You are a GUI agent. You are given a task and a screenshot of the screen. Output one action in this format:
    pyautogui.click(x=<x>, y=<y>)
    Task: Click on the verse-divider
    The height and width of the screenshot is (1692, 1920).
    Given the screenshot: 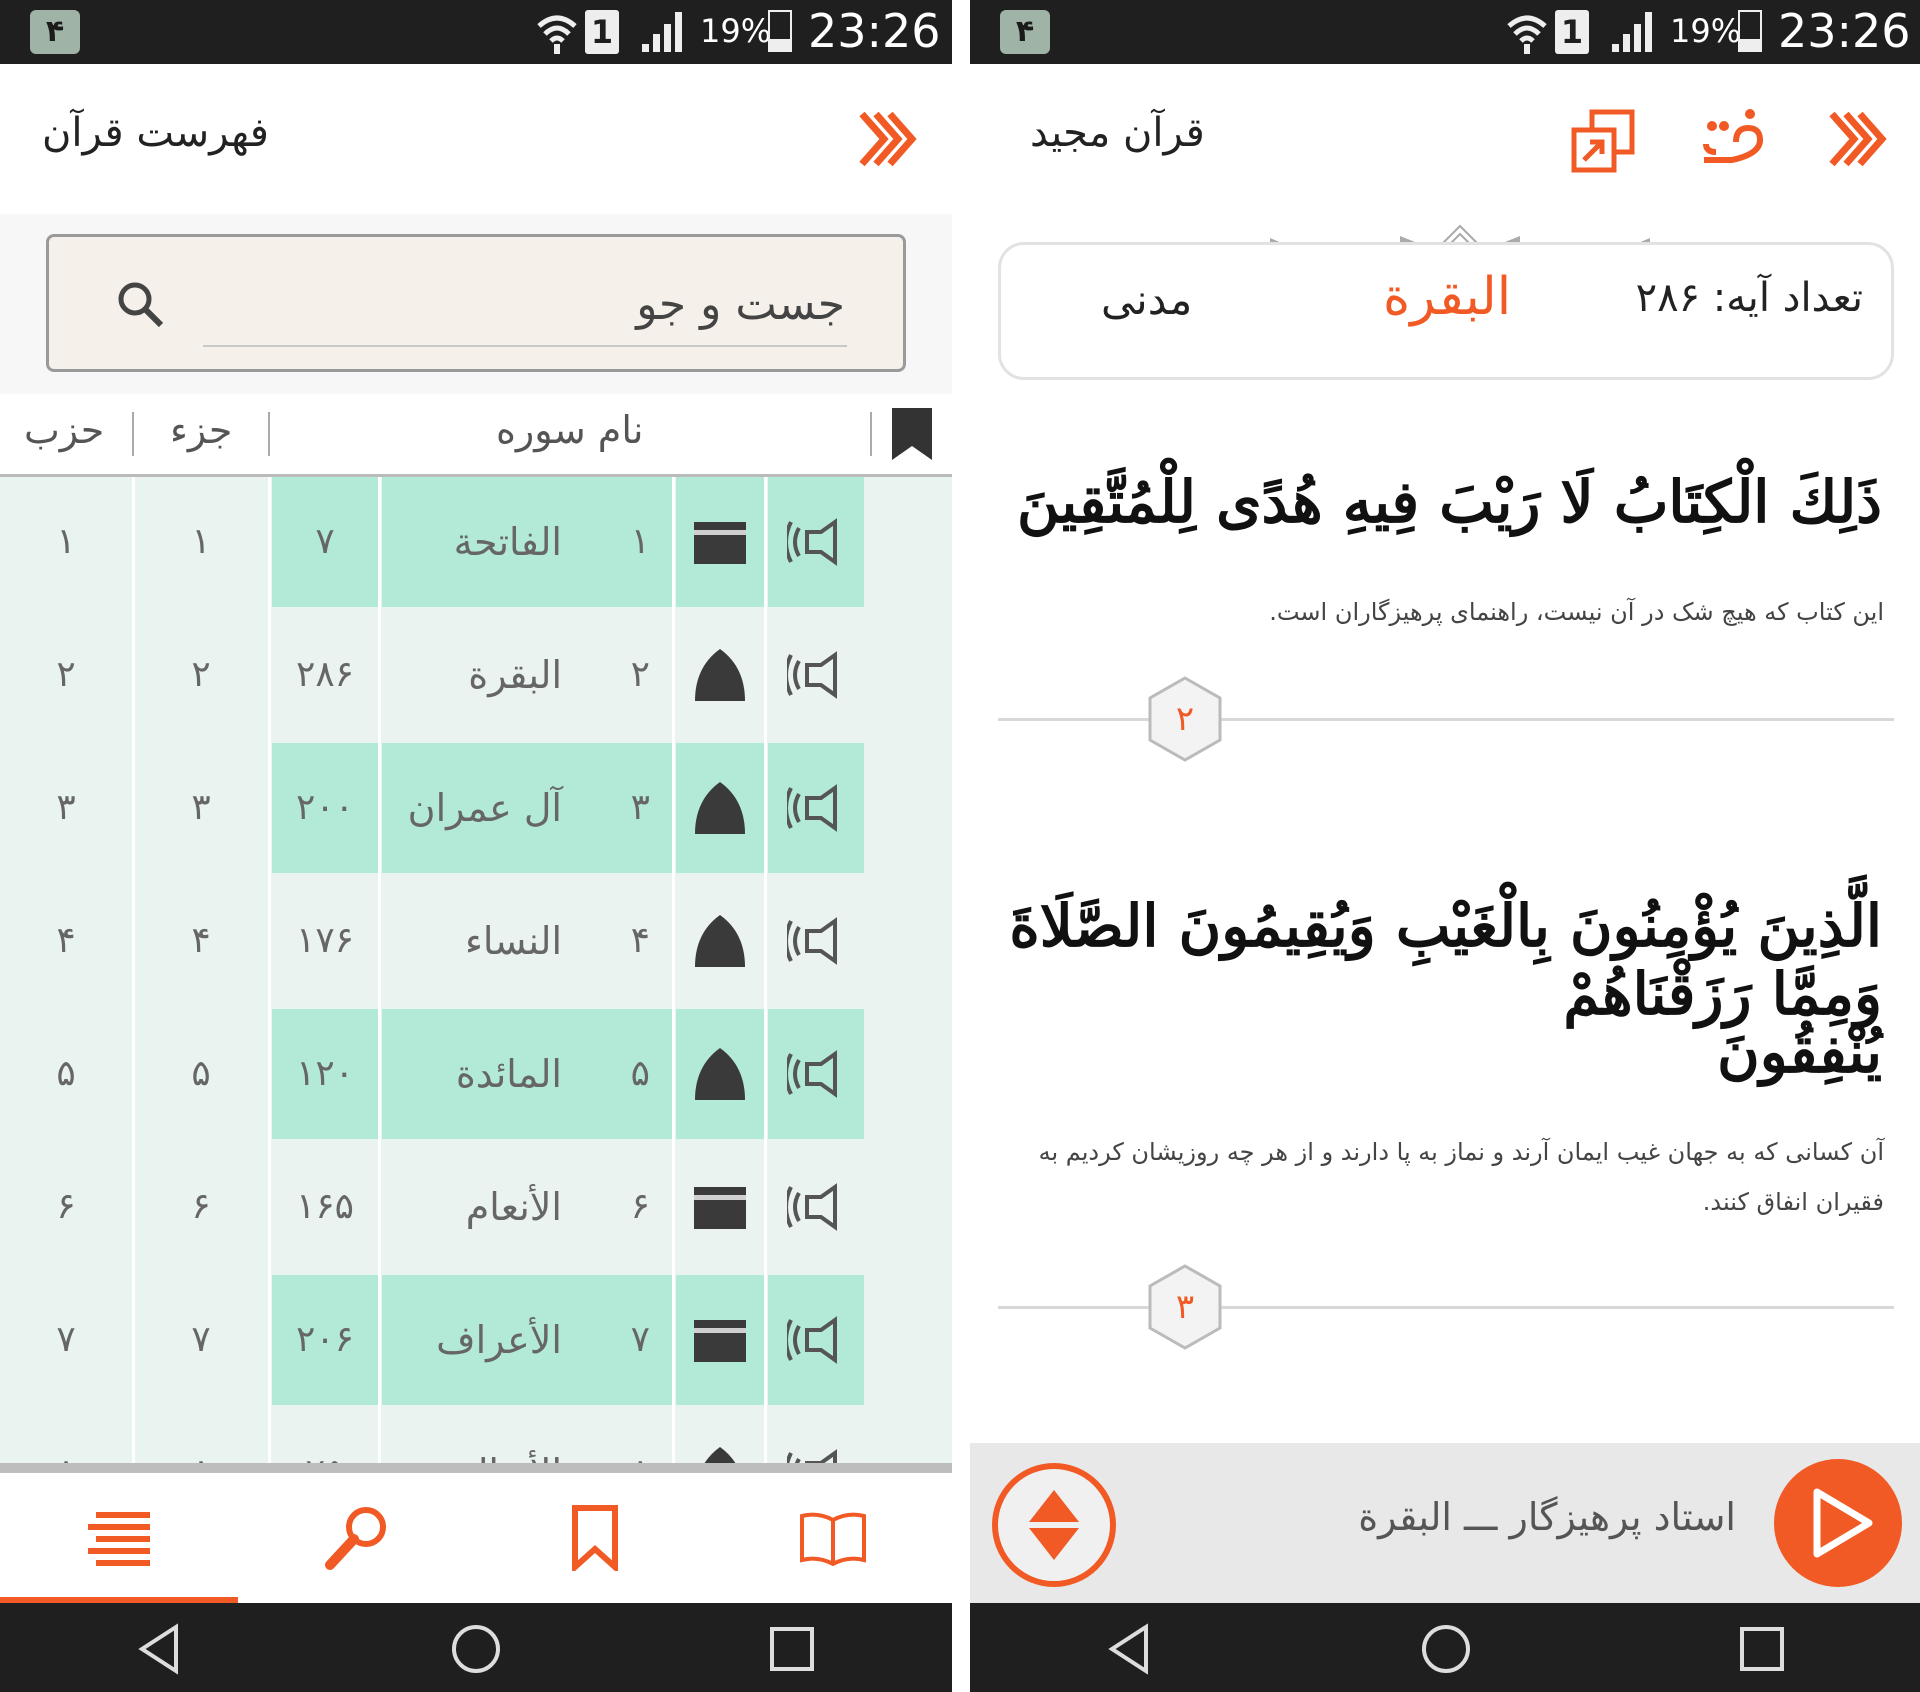 What is the action you would take?
    pyautogui.click(x=1446, y=1307)
    